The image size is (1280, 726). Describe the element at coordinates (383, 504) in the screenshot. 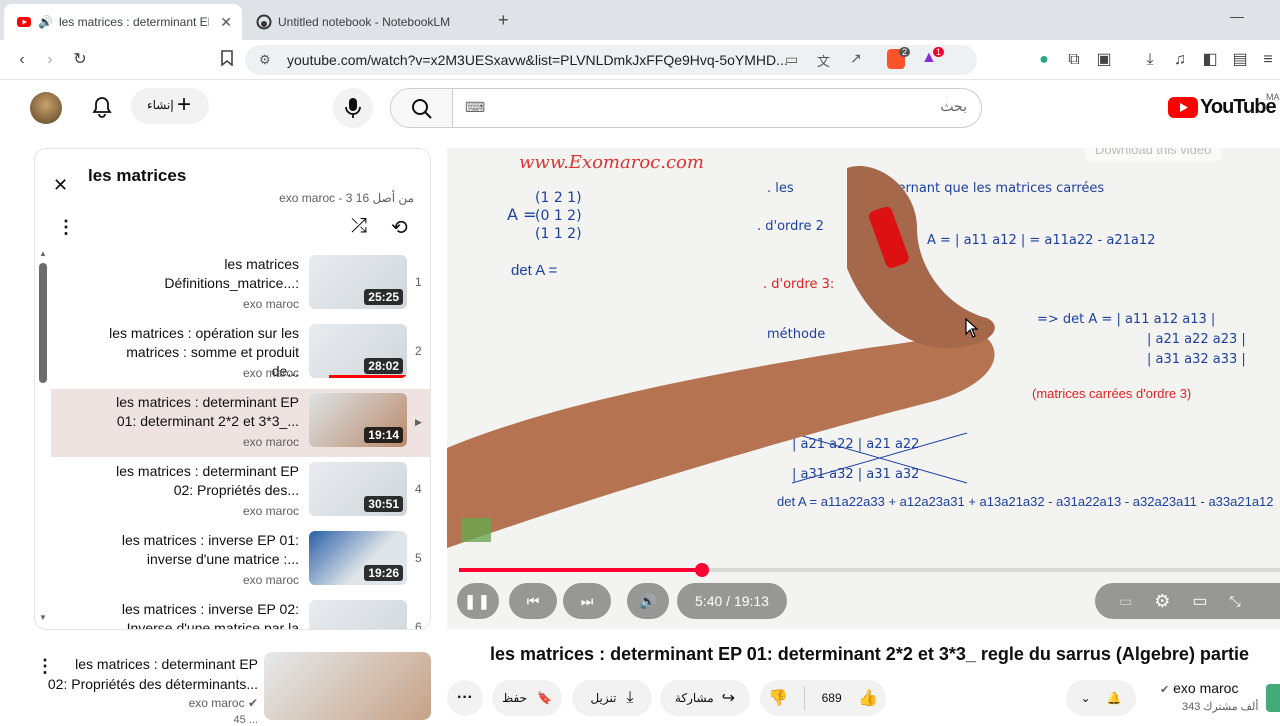

I see `duration-badge: 30:51` at that location.